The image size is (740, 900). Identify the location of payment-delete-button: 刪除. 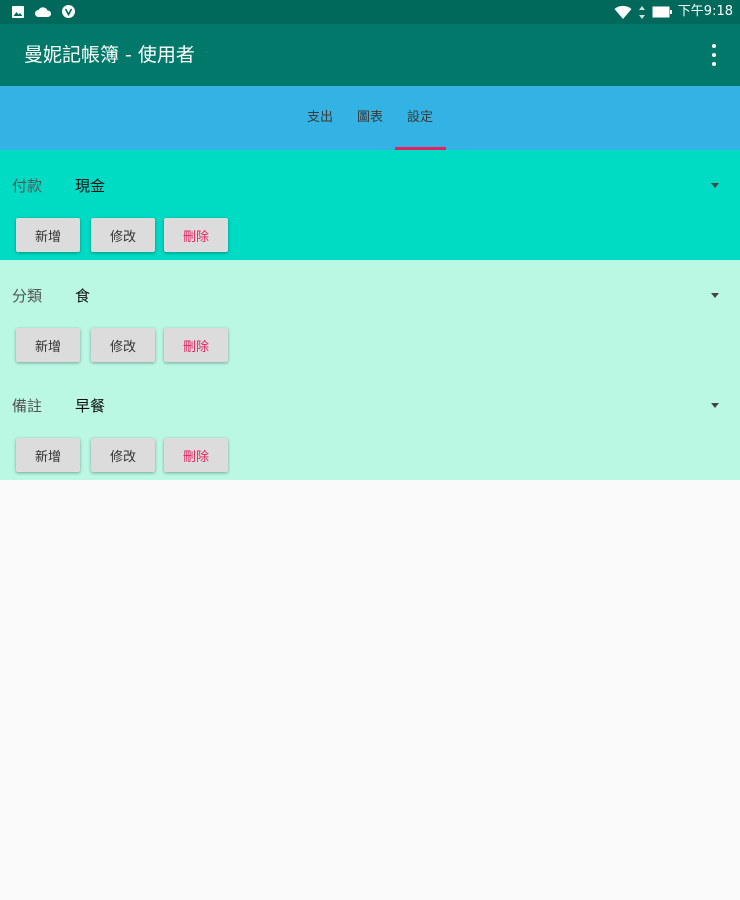
(196, 235).